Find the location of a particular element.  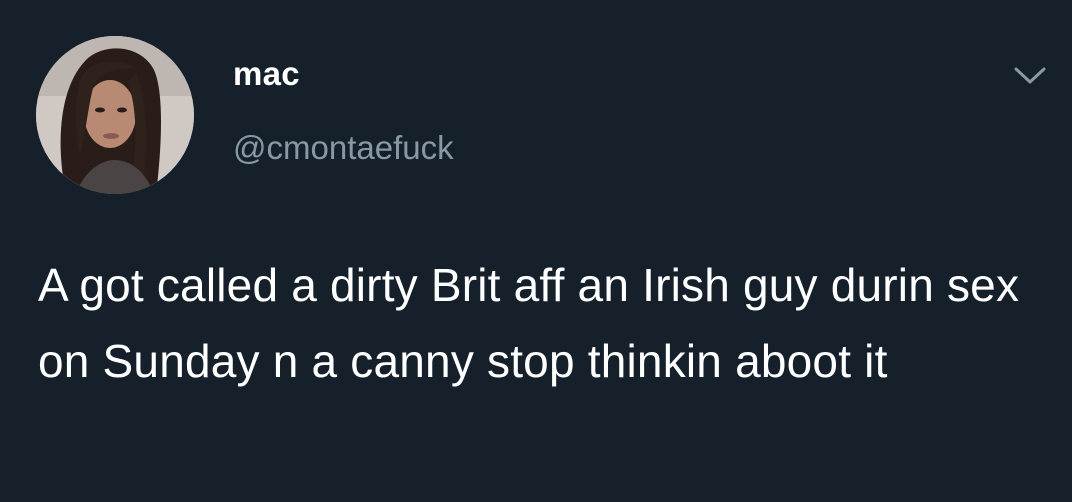

user-handle: @cmontaefuck is located at coordinates (343, 148).